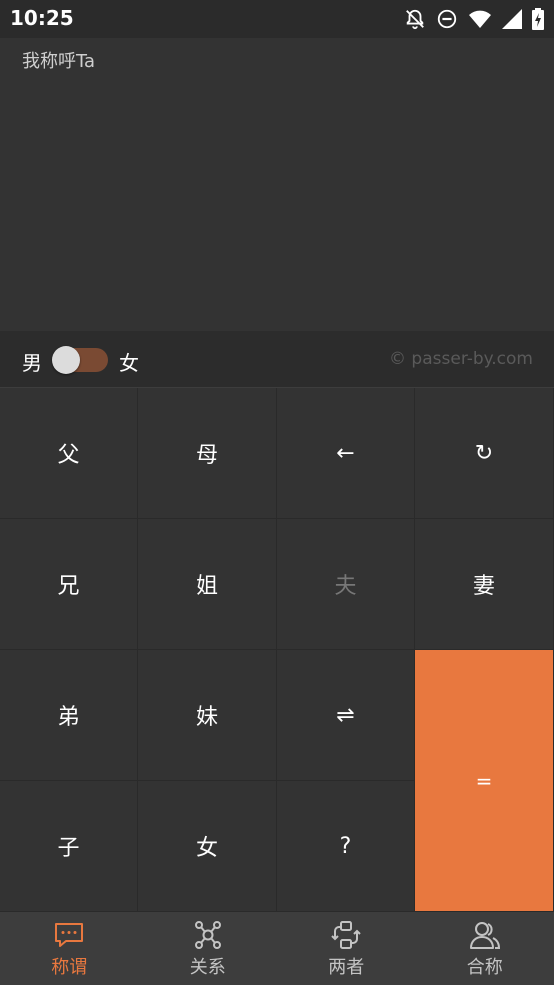 This screenshot has width=554, height=985. I want to click on watermark: © passer-by.com, so click(461, 359).